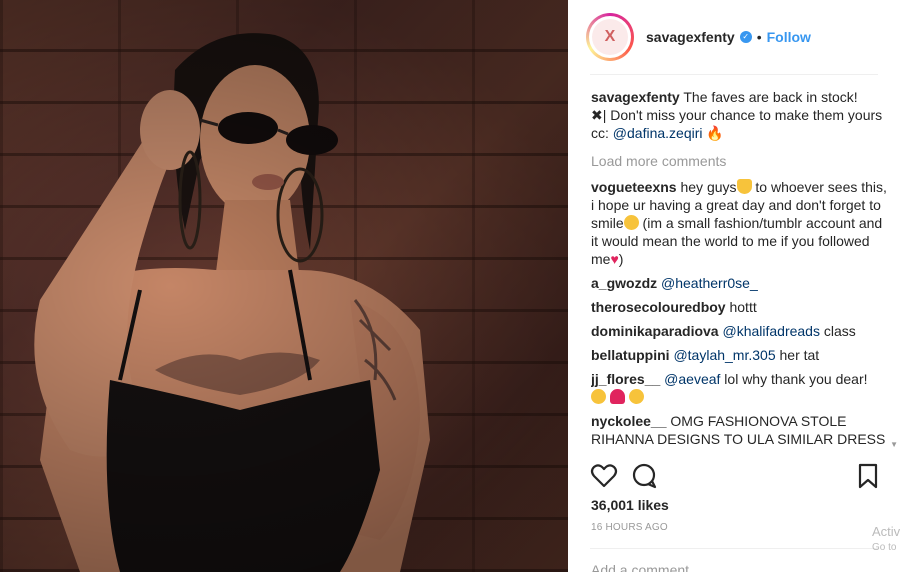 Image resolution: width=900 pixels, height=572 pixels. Describe the element at coordinates (634, 187) in the screenshot. I see `comment-username: vogueteexns` at that location.